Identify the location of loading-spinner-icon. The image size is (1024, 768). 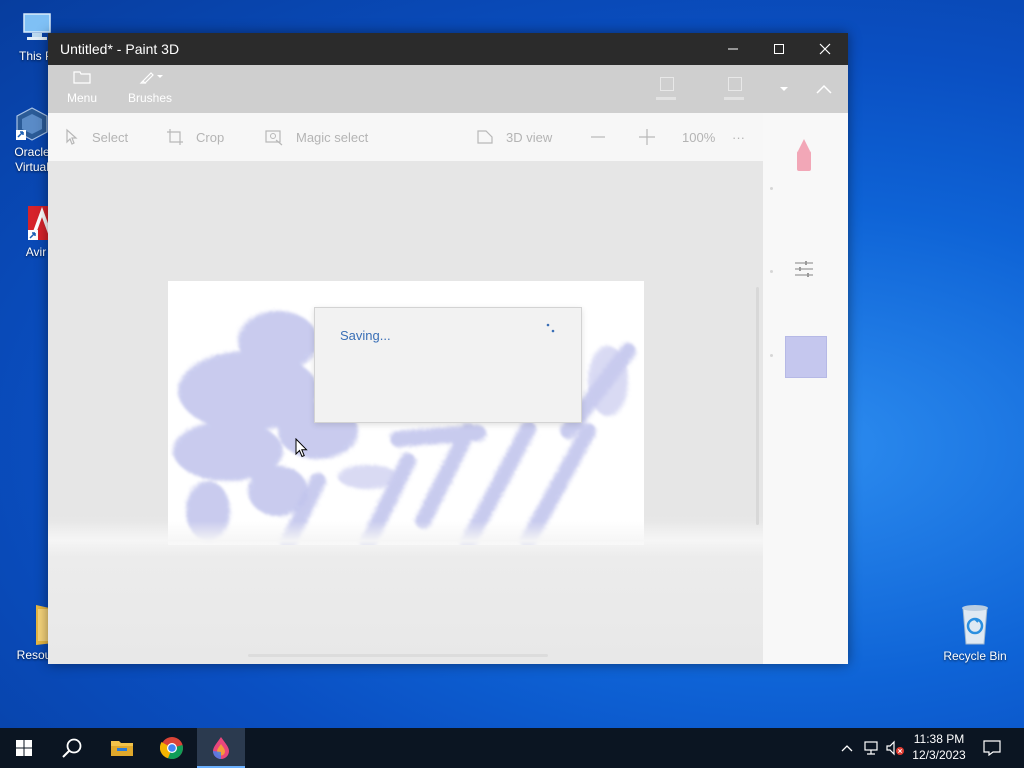
(550, 328).